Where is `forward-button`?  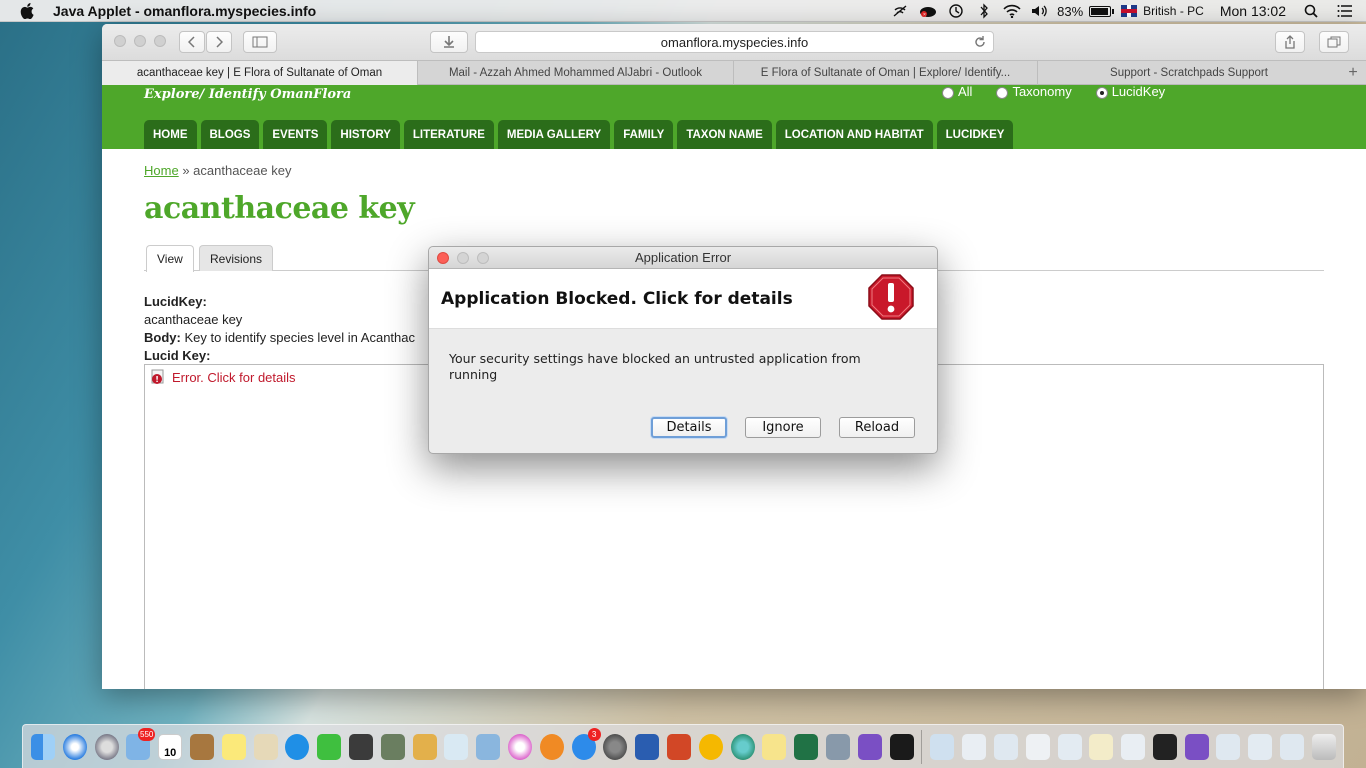
forward-button is located at coordinates (219, 42).